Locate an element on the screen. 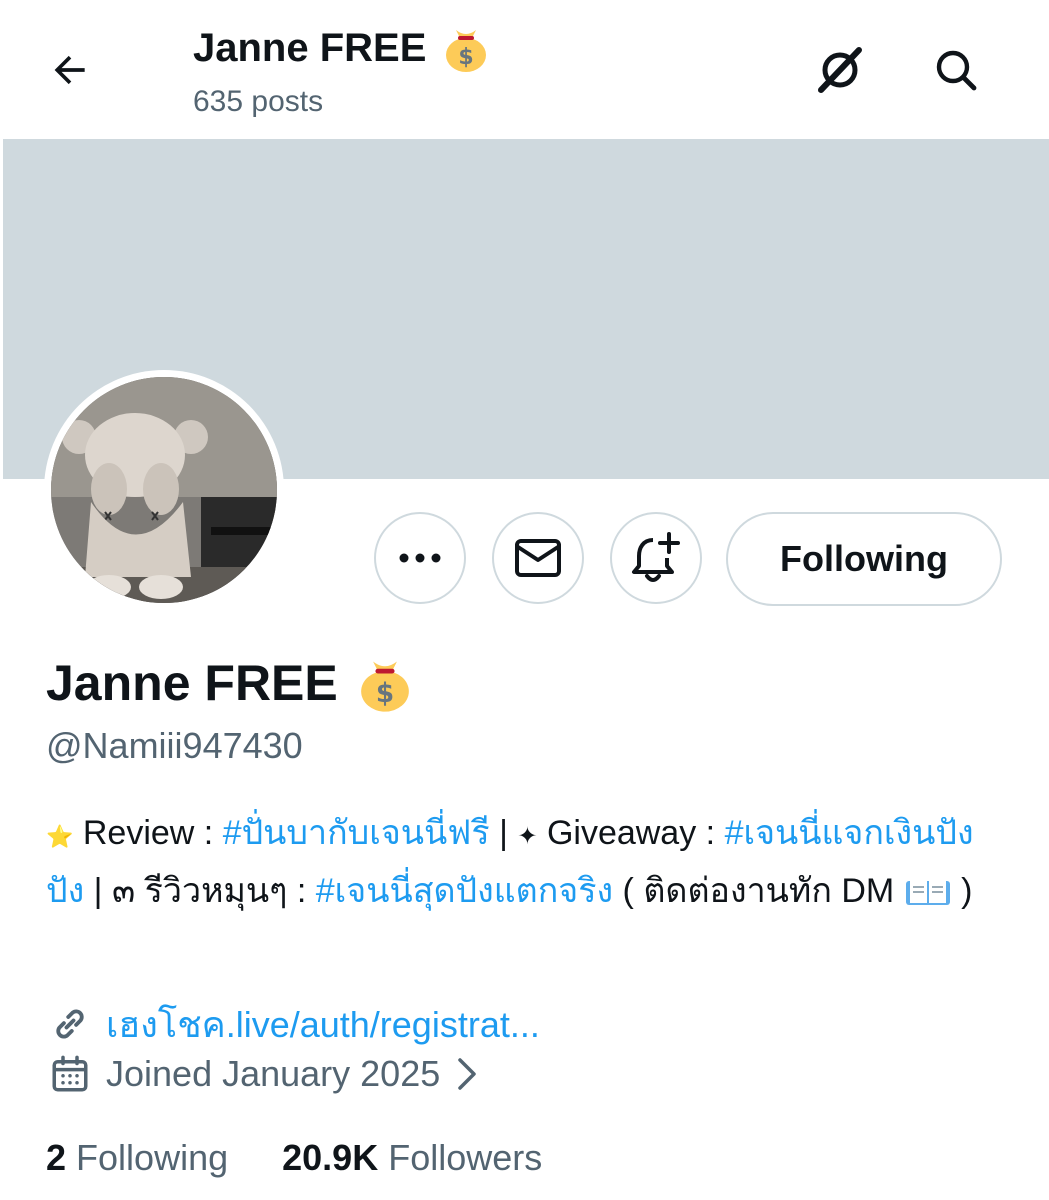 The image size is (1049, 1200). display-name: Janne FREE $ is located at coordinates (231, 683).